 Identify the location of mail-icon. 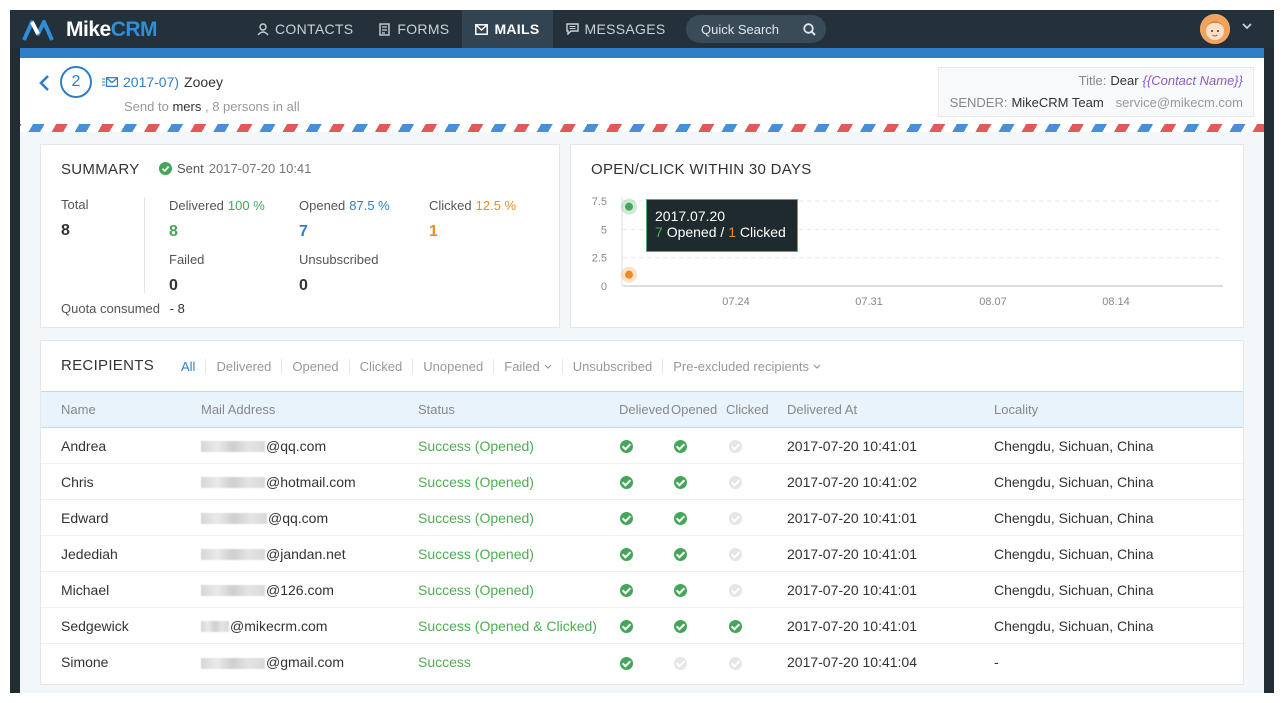
(110, 82).